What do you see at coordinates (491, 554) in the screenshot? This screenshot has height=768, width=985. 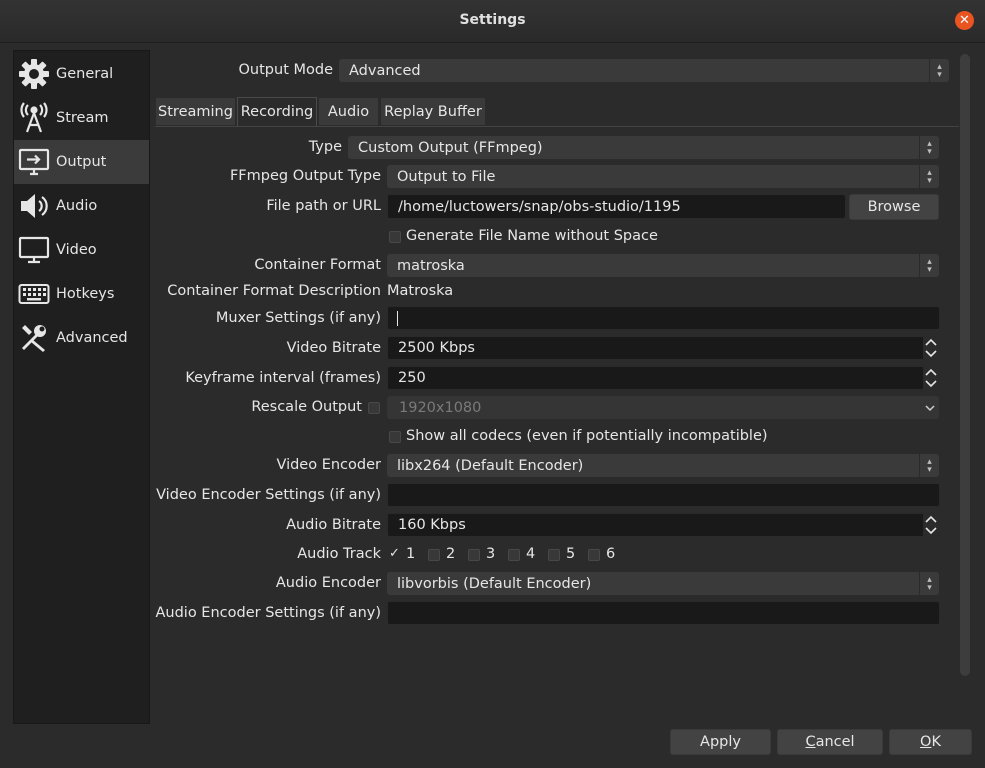 I see `audio-track-3-label: 3` at bounding box center [491, 554].